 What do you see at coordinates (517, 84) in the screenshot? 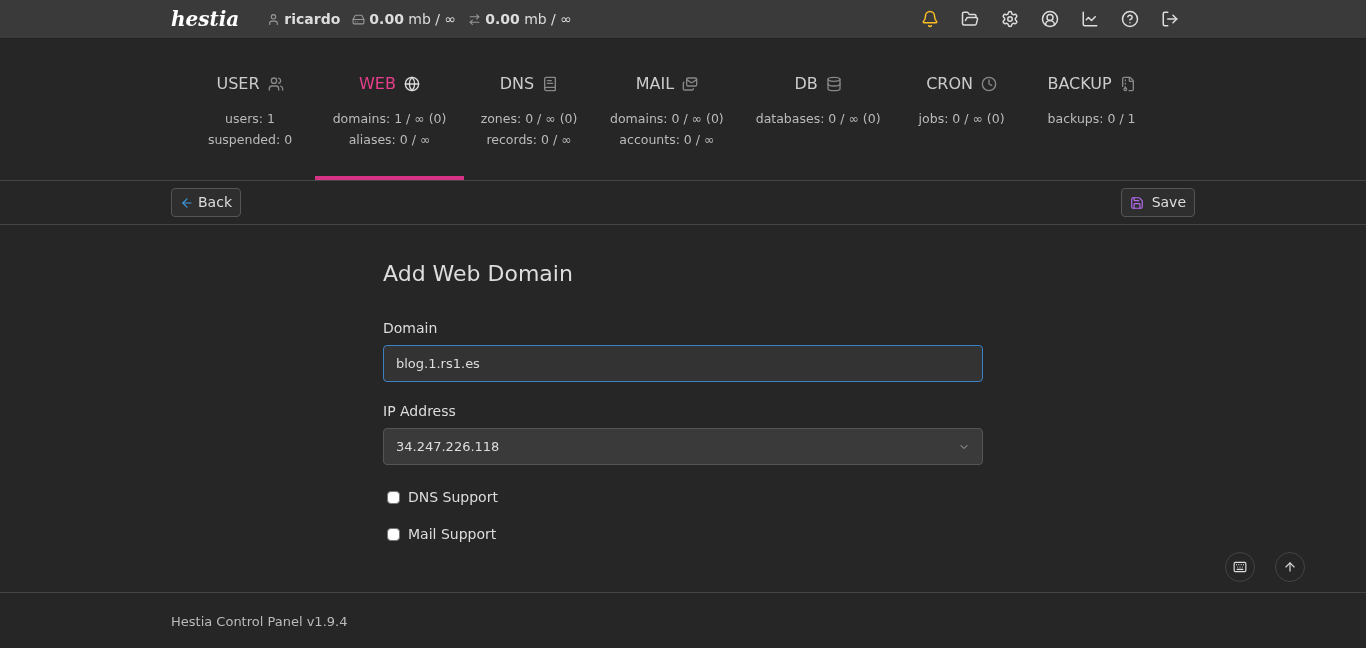
I see `tab-label: DNS` at bounding box center [517, 84].